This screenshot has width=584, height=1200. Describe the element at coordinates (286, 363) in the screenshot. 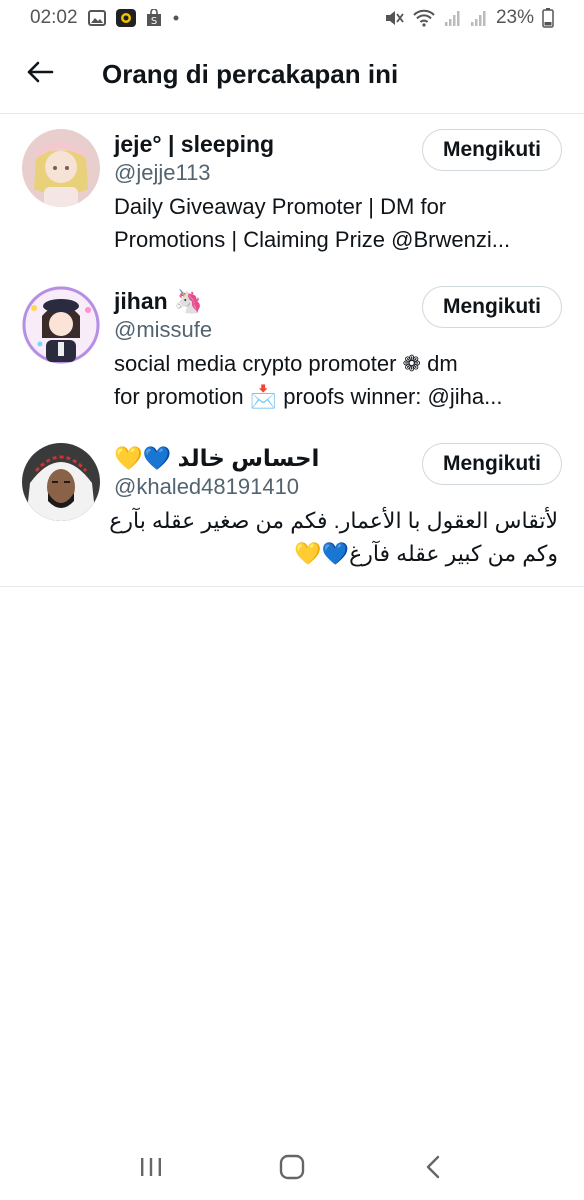

I see `bio-line: social media crypto promoter ❁ dm` at that location.